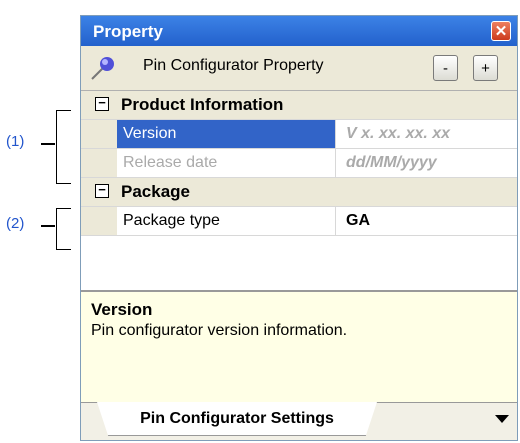 This screenshot has height=443, width=520. I want to click on category-label: Product Information, so click(202, 104).